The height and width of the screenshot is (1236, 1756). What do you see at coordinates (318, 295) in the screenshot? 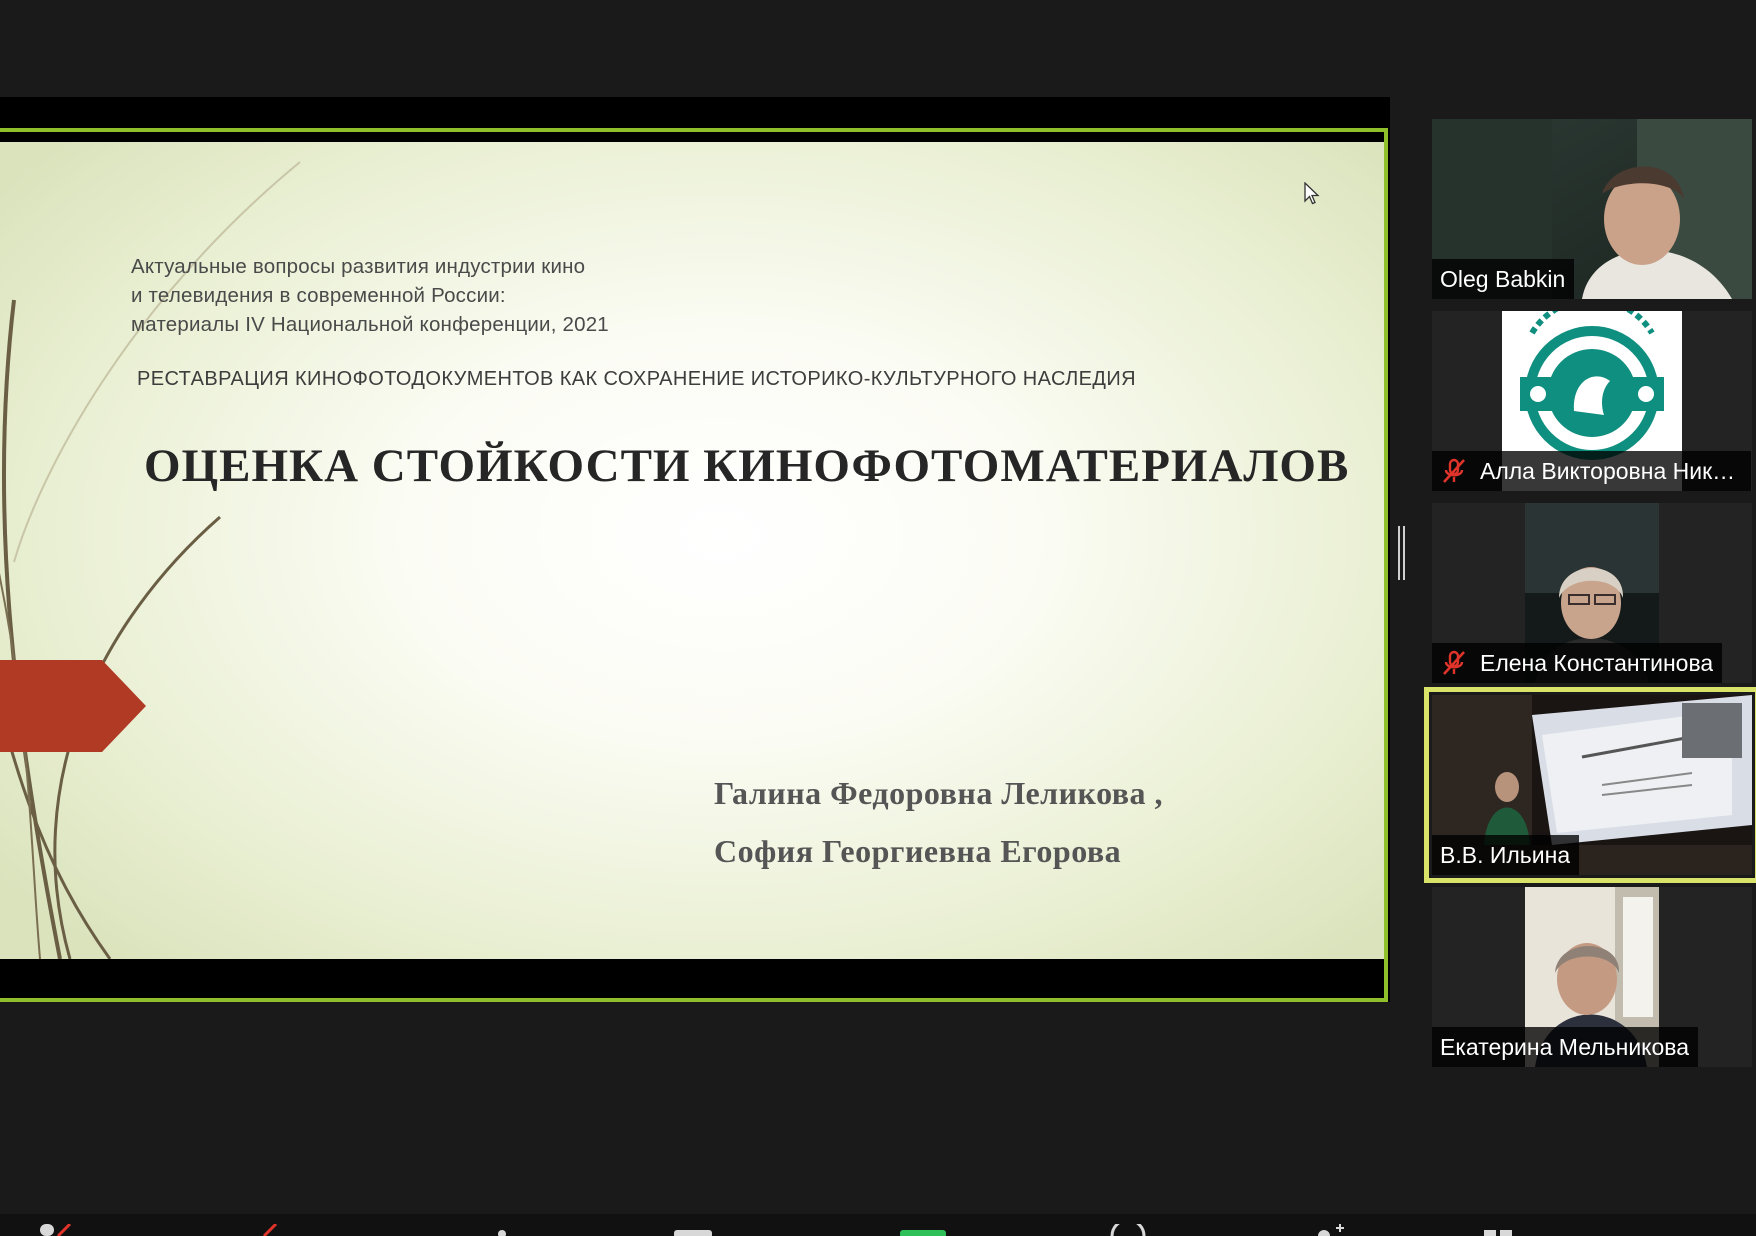
I see `slide-meta-line-2: и телевидения в современной России:` at bounding box center [318, 295].